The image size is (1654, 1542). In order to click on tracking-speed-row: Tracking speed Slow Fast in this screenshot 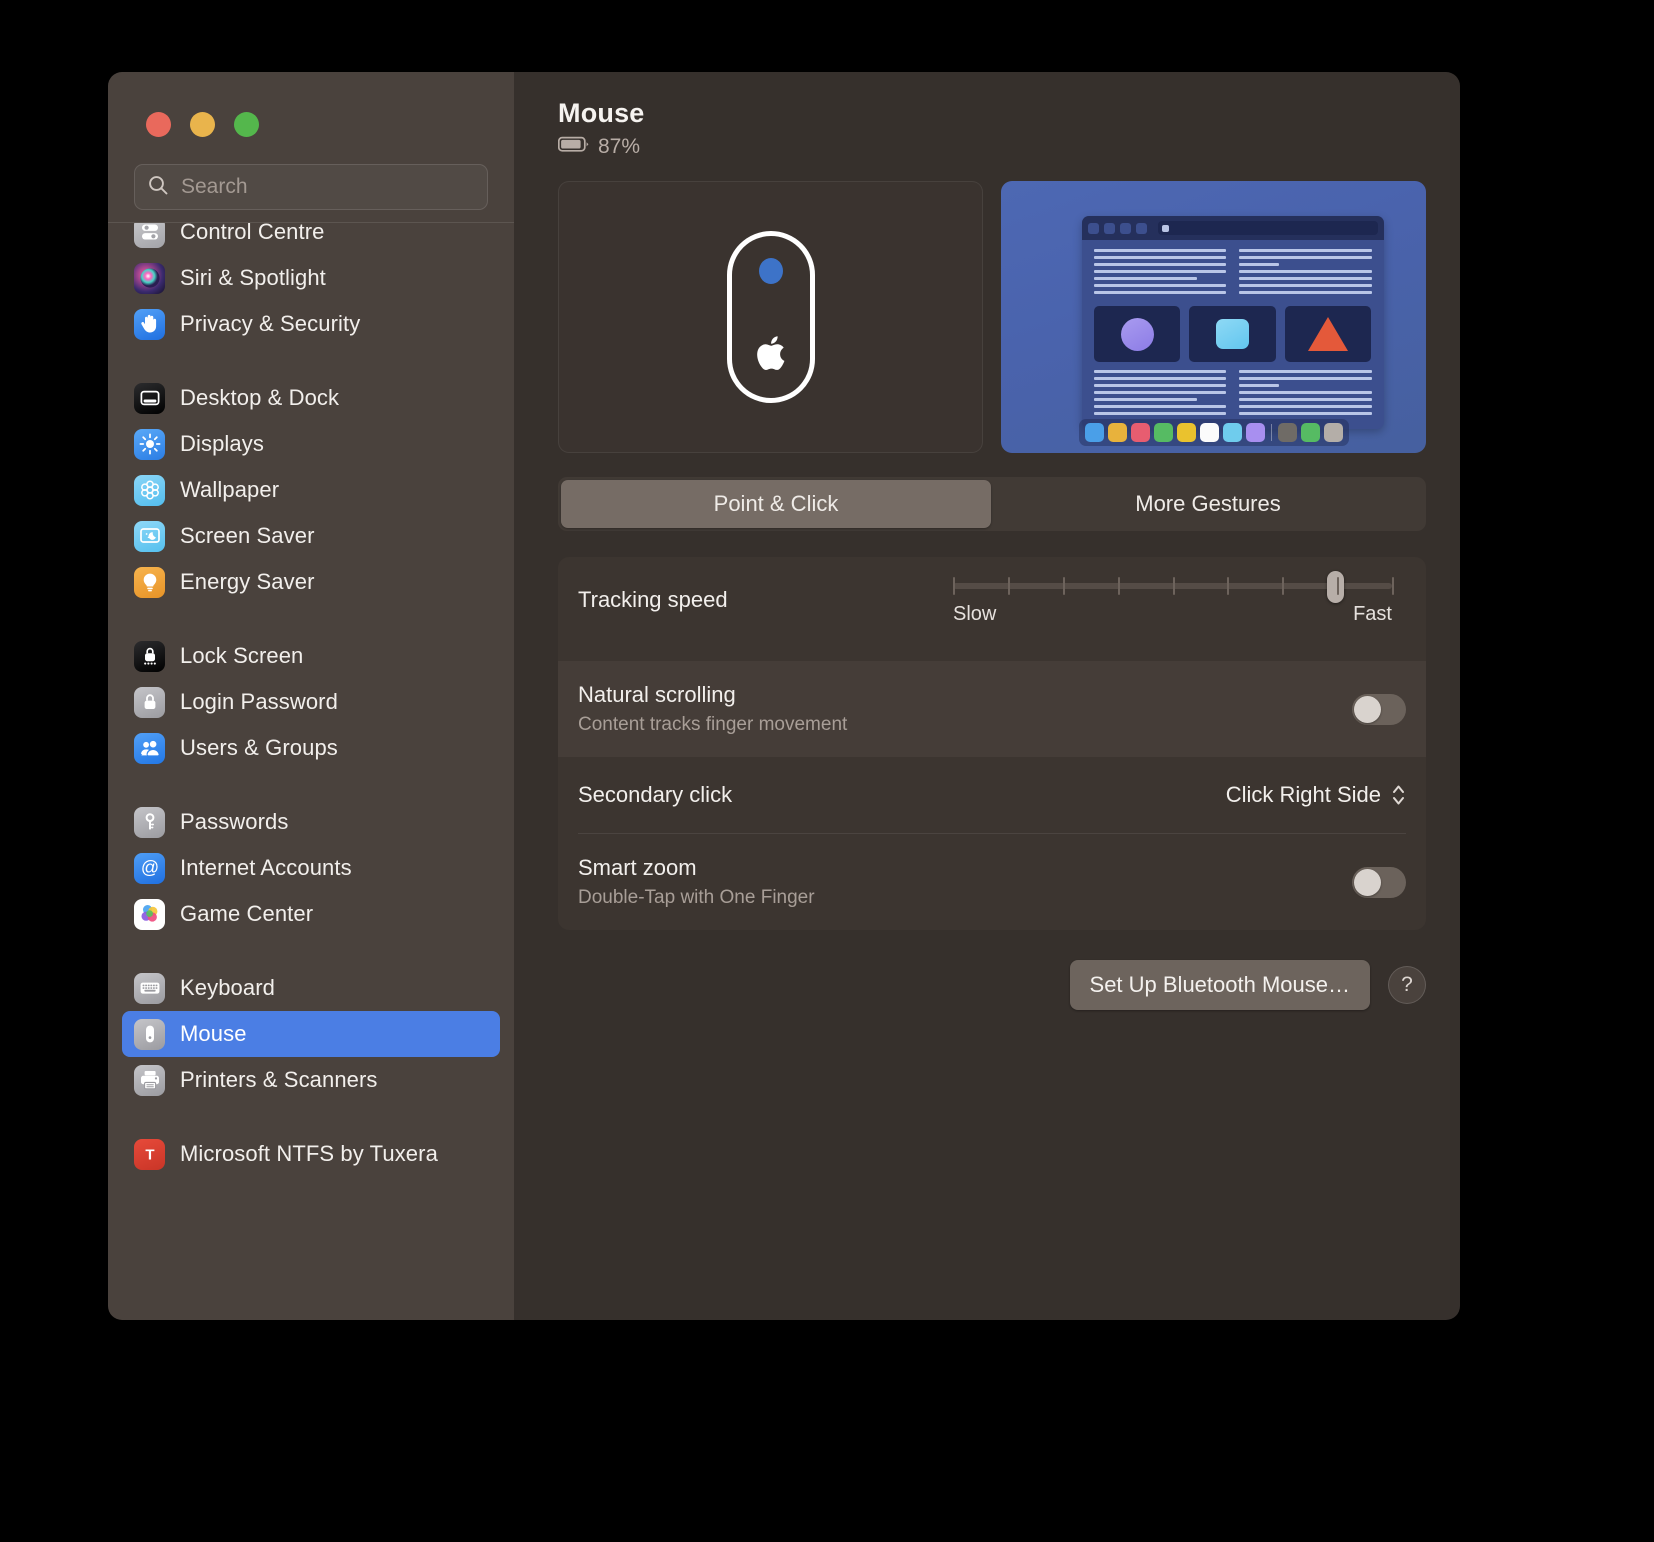, I will do `click(992, 609)`.